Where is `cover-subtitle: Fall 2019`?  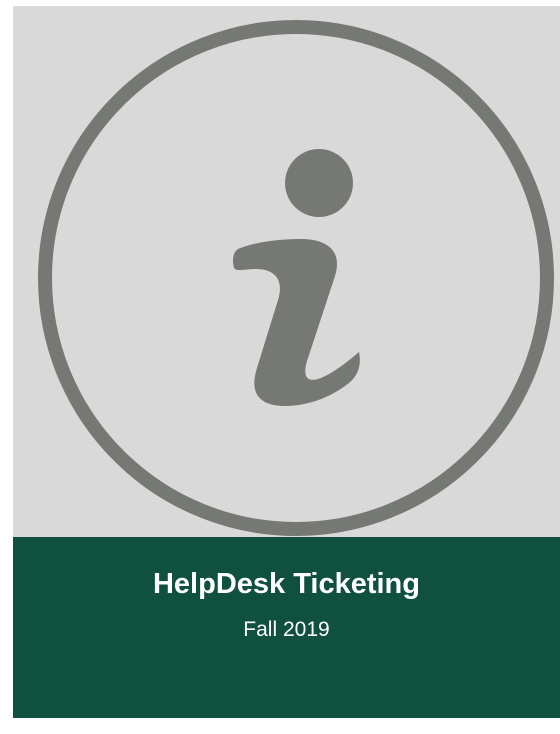
cover-subtitle: Fall 2019 is located at coordinates (286, 629).